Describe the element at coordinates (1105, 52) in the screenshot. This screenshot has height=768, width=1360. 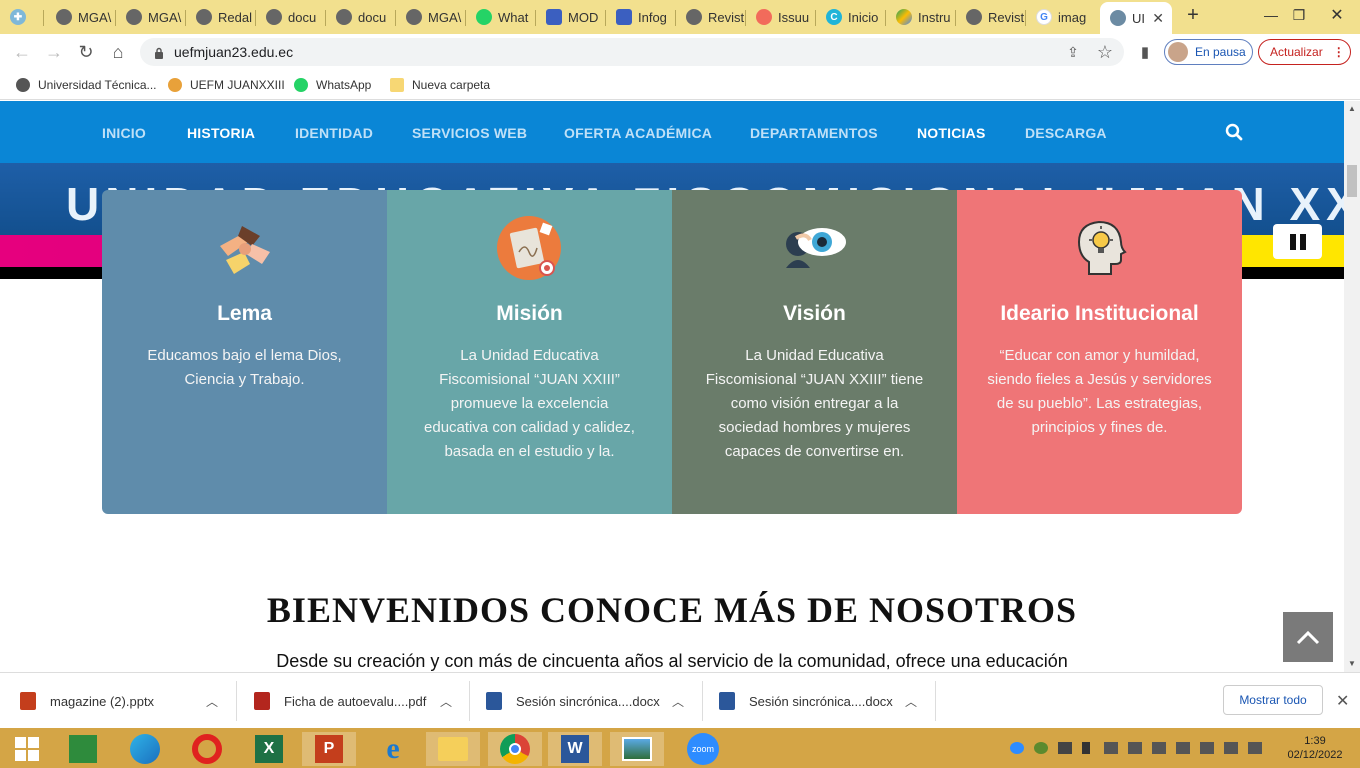
I see `bookmark-star-icon: ☆` at that location.